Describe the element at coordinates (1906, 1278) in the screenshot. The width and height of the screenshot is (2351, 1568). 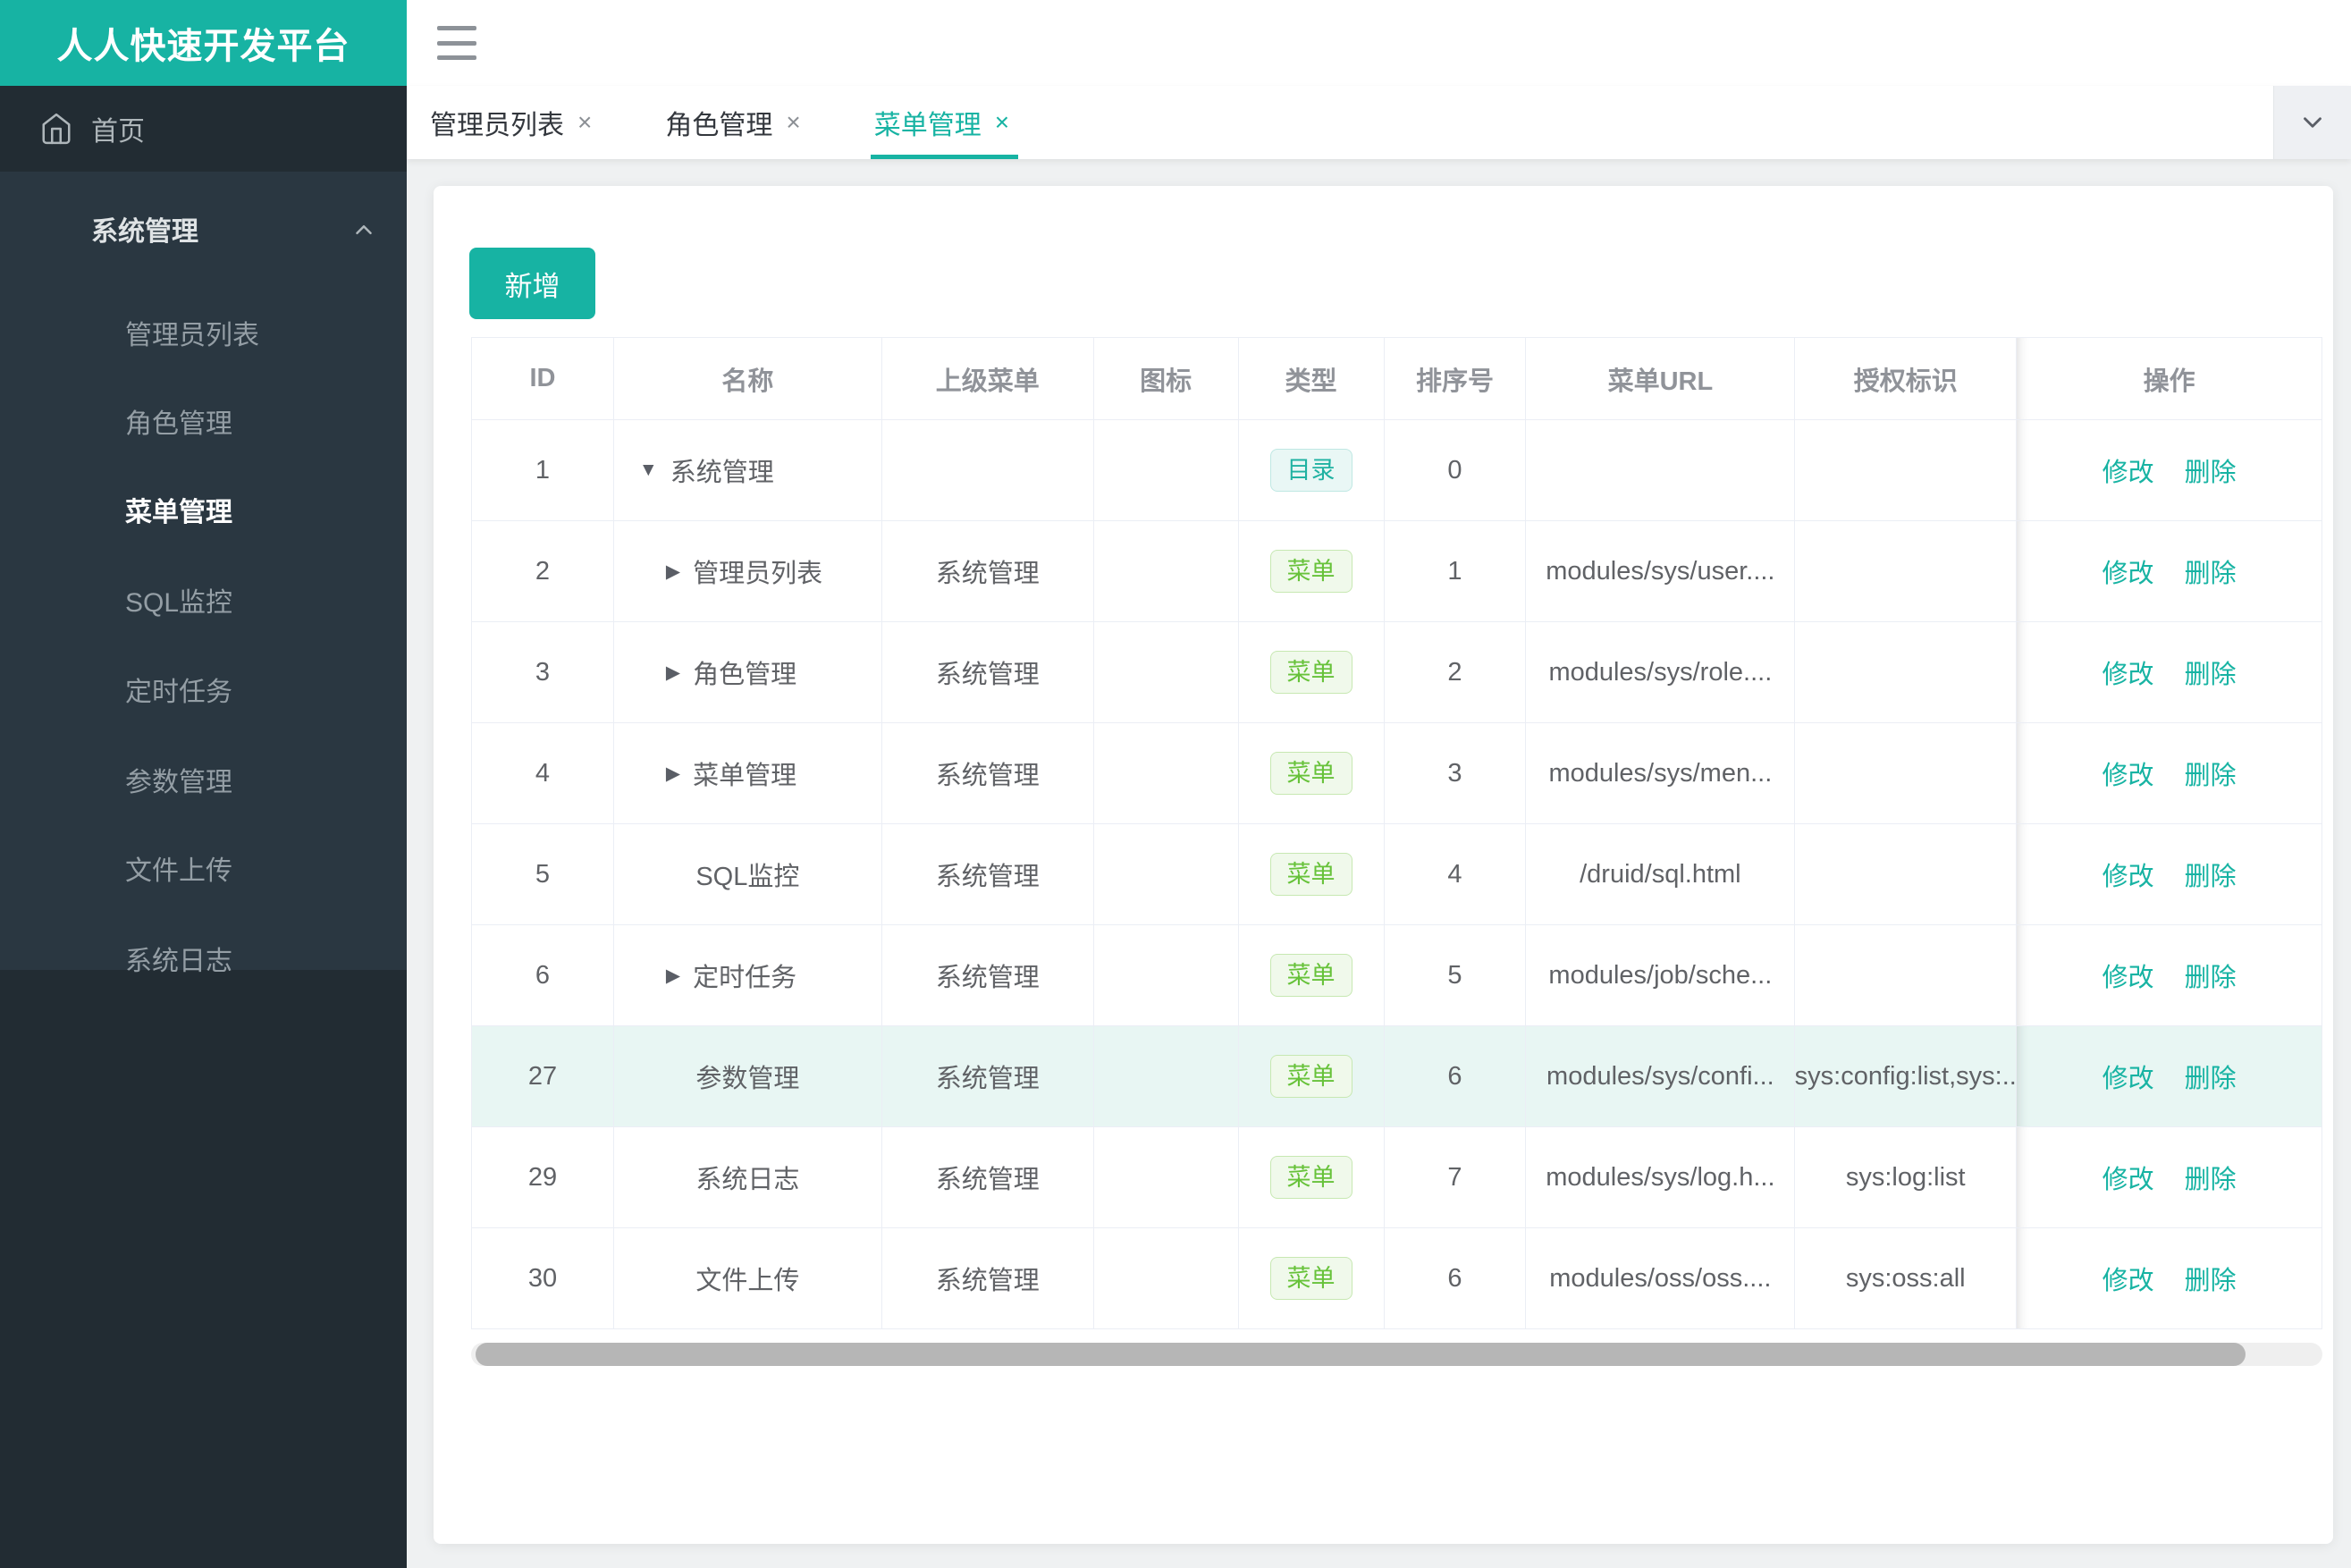
I see `cell-perm: sys:oss:all` at that location.